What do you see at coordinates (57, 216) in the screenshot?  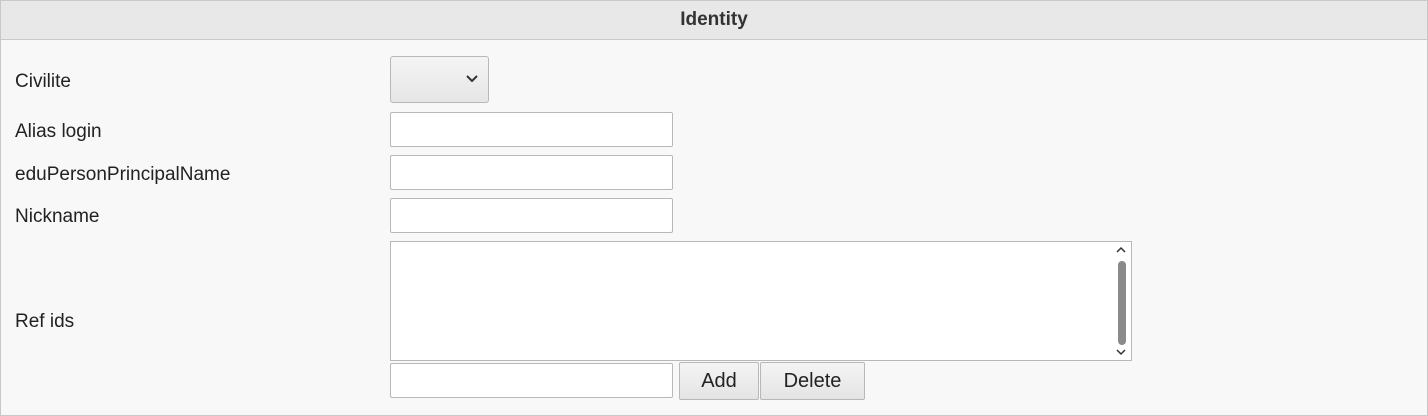 I see `nickname-label: Nickname` at bounding box center [57, 216].